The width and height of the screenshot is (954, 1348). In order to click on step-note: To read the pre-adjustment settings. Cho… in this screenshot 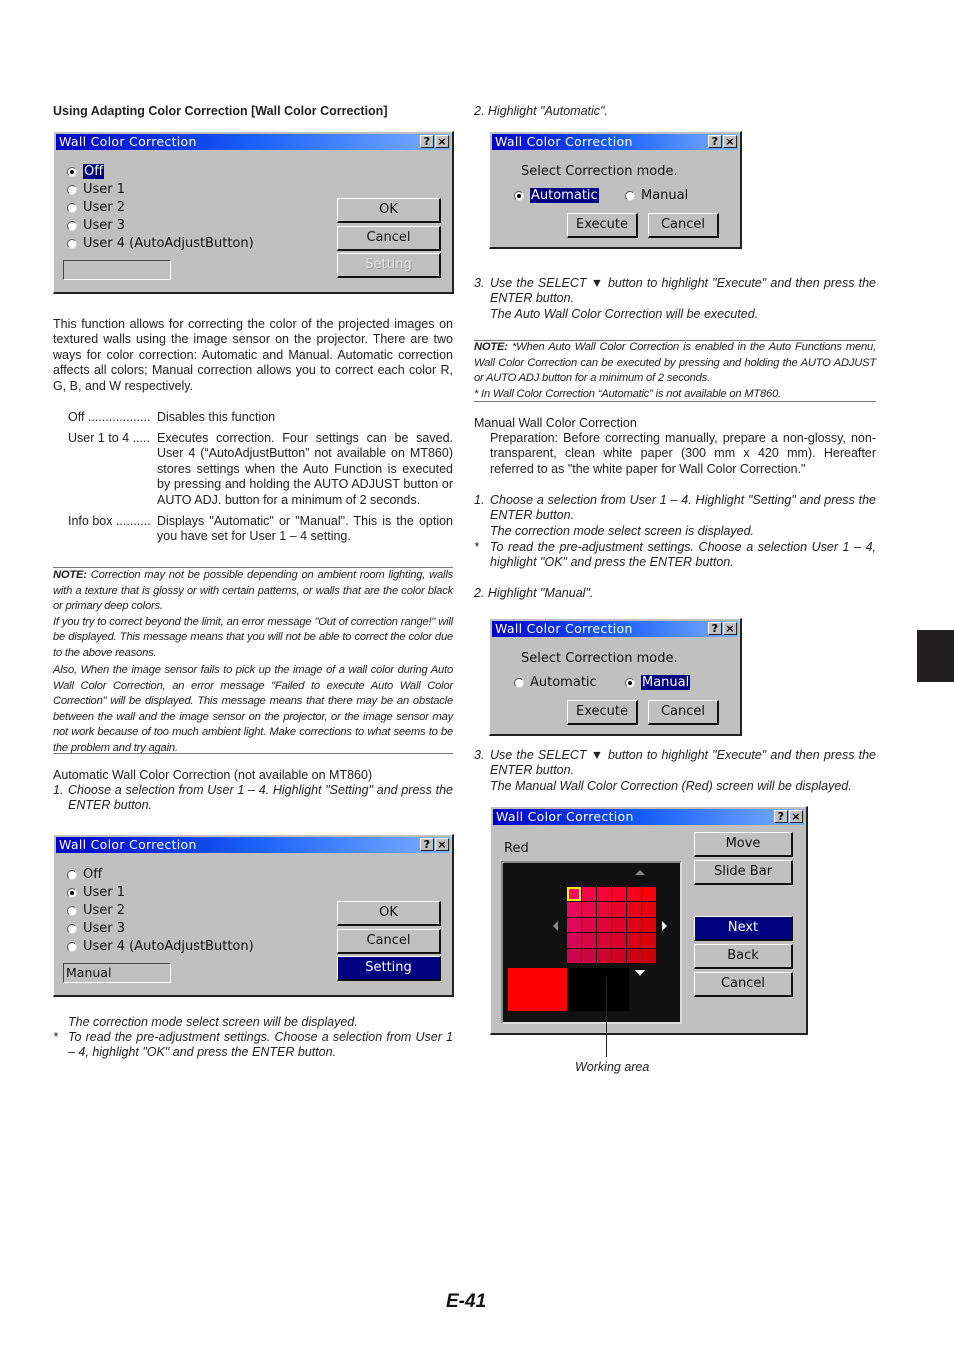, I will do `click(683, 555)`.